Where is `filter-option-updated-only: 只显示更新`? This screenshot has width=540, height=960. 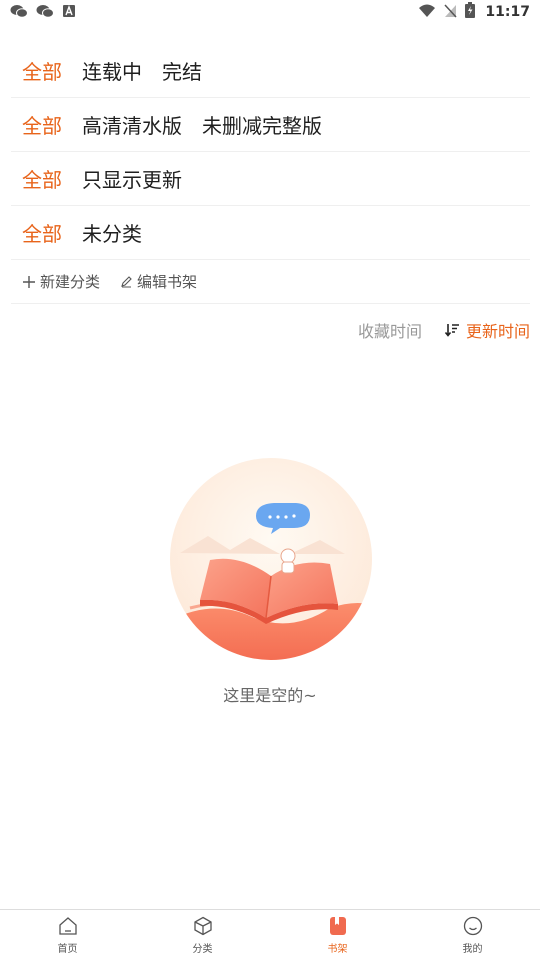 filter-option-updated-only: 只显示更新 is located at coordinates (132, 178).